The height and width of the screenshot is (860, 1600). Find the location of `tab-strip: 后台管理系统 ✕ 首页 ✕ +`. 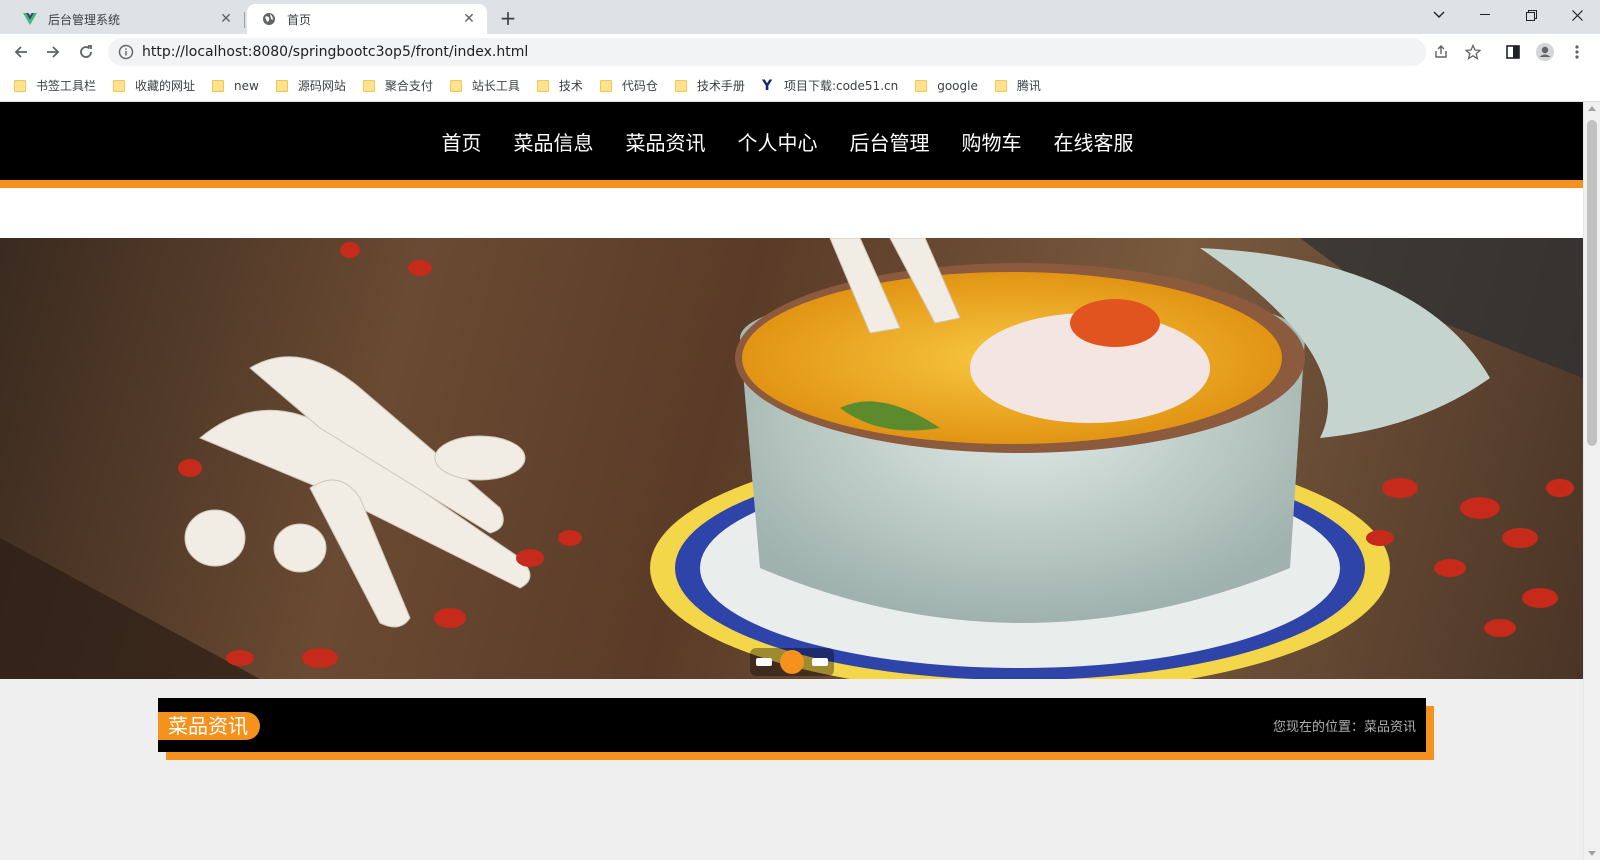

tab-strip: 后台管理系统 ✕ 首页 ✕ + is located at coordinates (800, 17).